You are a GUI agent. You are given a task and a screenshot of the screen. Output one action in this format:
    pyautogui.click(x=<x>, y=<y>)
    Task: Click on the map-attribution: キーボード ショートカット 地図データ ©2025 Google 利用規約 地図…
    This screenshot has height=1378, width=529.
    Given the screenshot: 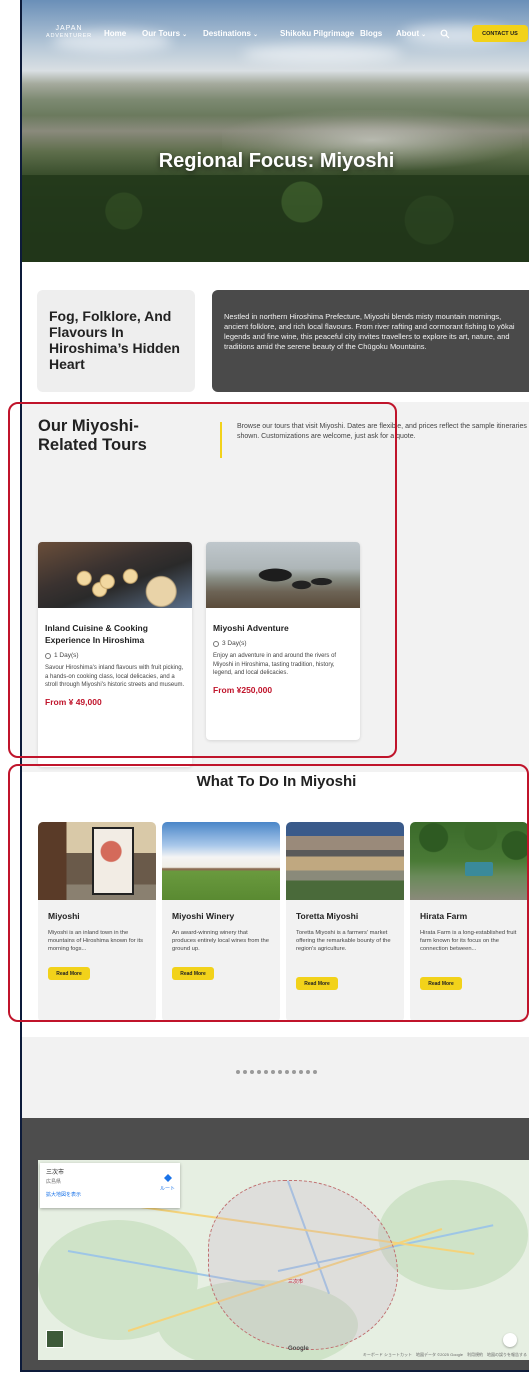 What is the action you would take?
    pyautogui.click(x=445, y=1355)
    